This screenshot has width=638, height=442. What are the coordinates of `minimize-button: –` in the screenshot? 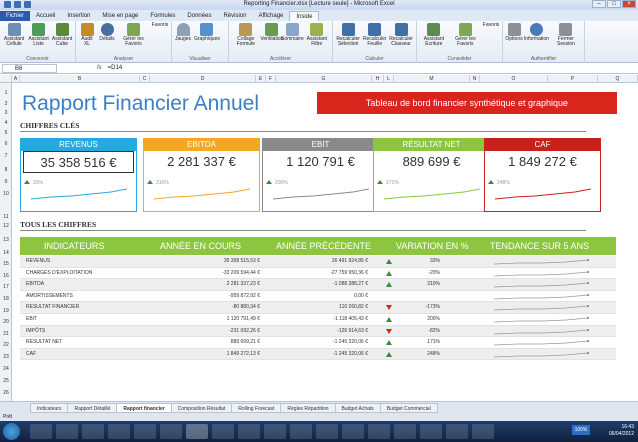 It's located at (599, 4).